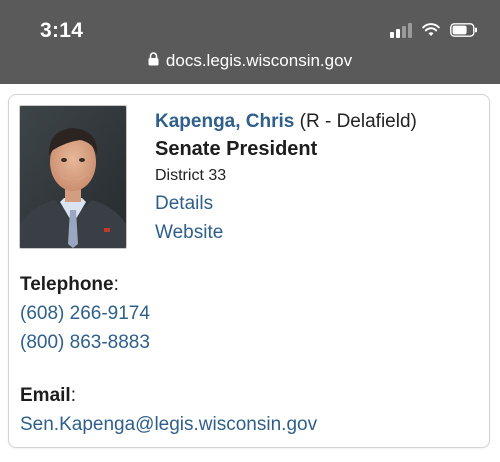 The width and height of the screenshot is (500, 462). I want to click on district-number: District 33, so click(191, 175).